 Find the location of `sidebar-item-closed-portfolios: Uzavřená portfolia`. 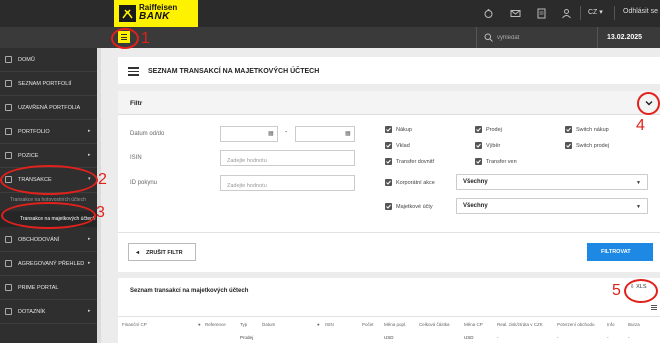

sidebar-item-closed-portfolios: Uzavřená portfolia is located at coordinates (48, 108).